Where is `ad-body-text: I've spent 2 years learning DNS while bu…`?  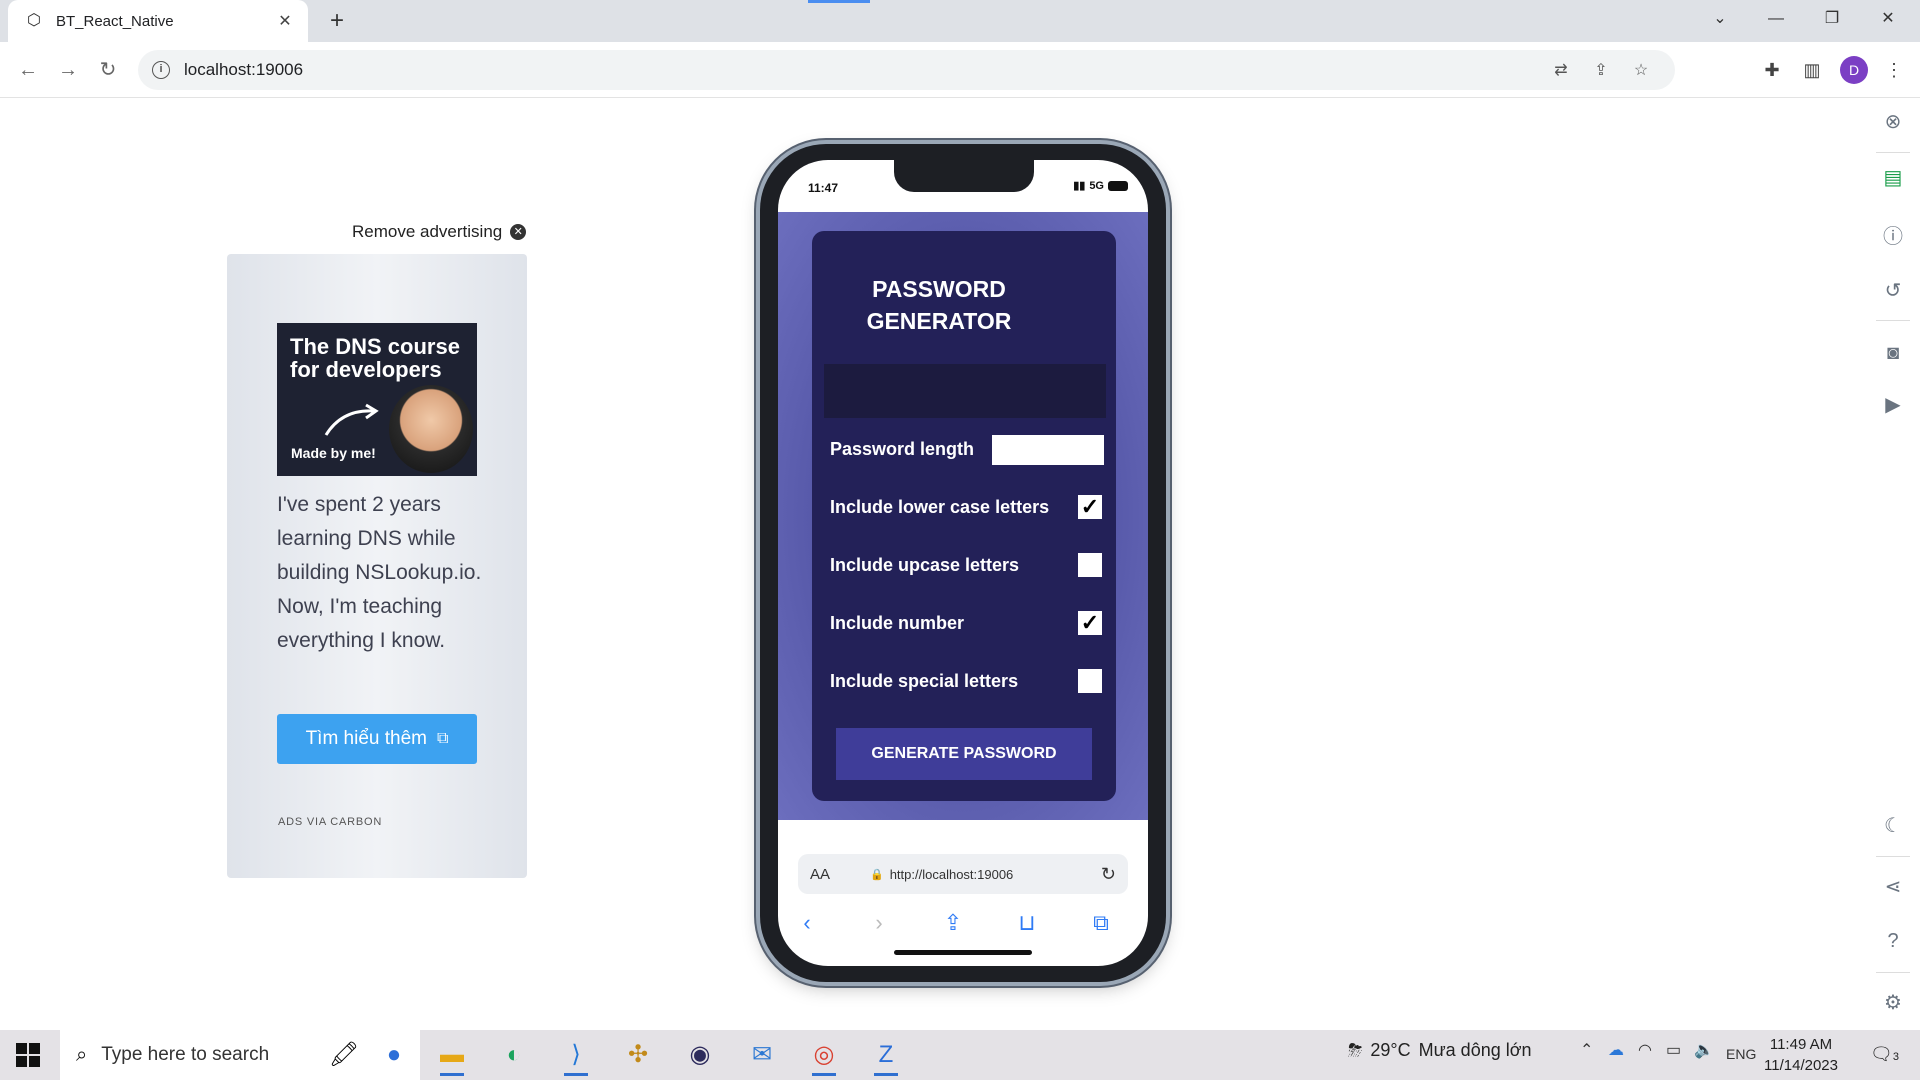 ad-body-text: I've spent 2 years learning DNS while bu… is located at coordinates (382, 573).